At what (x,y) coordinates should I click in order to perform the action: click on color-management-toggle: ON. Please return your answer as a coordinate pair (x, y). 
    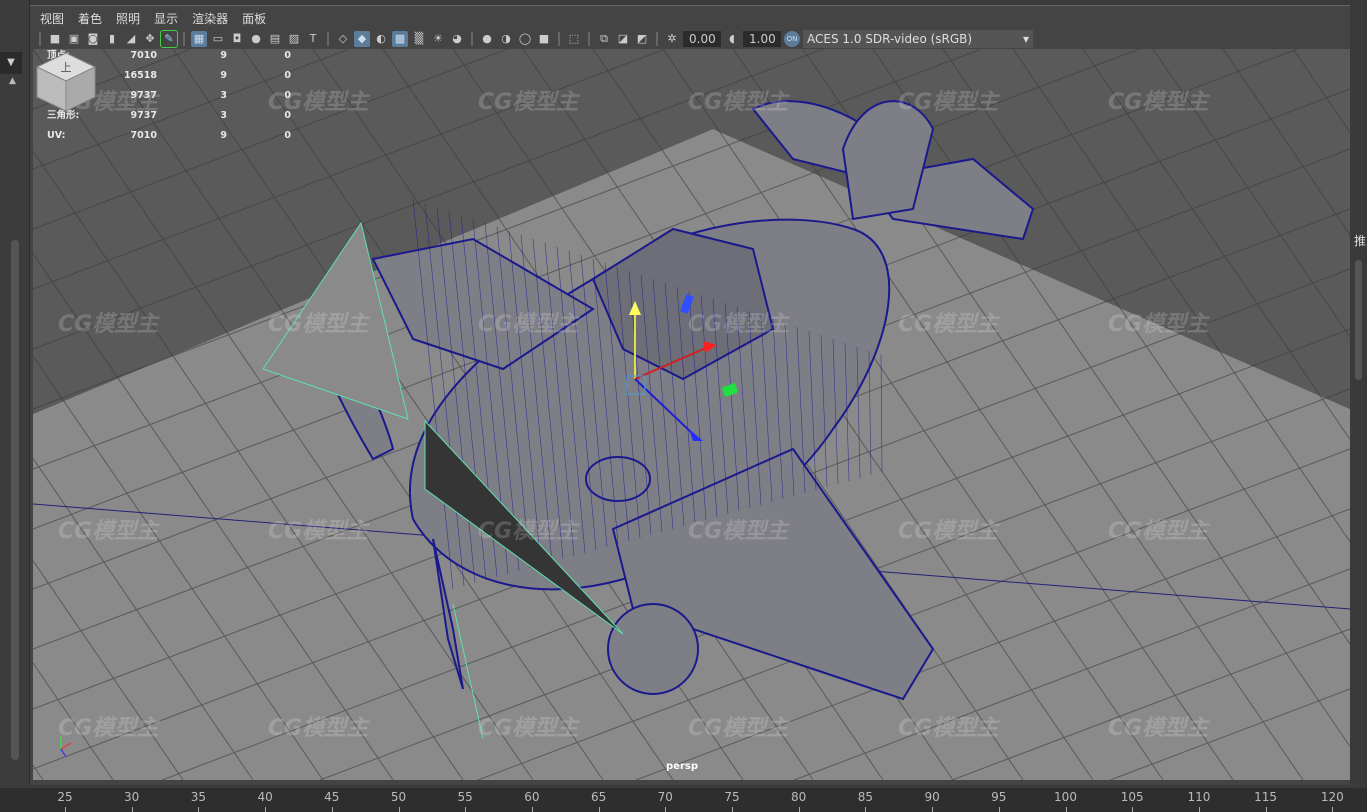
    Looking at the image, I should click on (792, 39).